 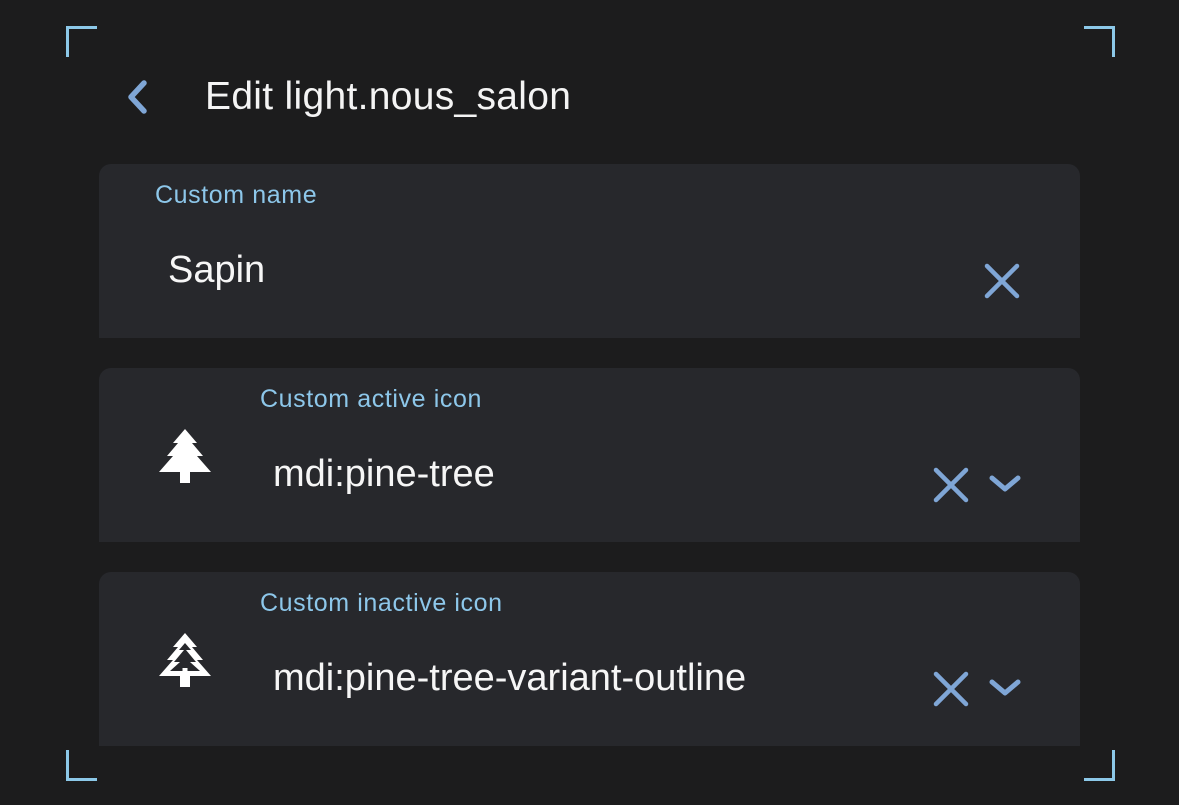 I want to click on custom-name-label: Custom name, so click(x=236, y=195).